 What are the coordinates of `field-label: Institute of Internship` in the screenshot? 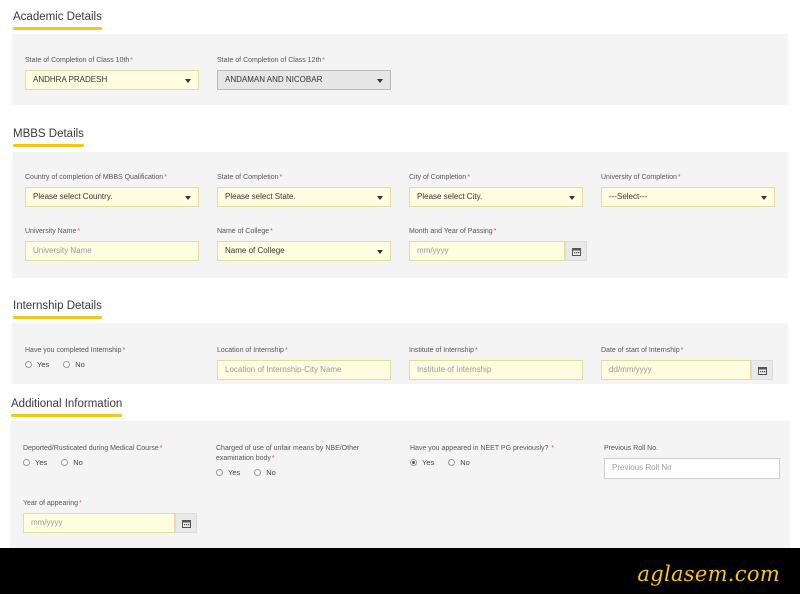 It's located at (441, 350).